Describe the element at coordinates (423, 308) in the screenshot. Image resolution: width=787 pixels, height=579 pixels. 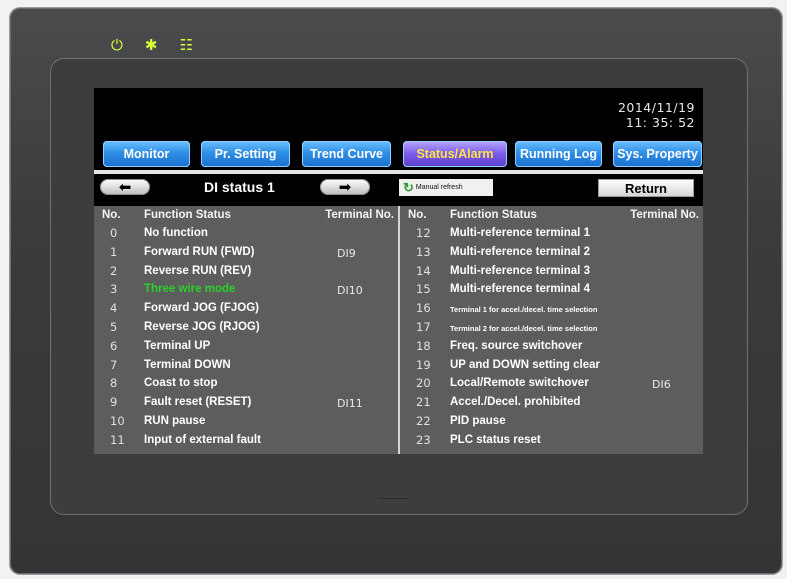
I see `row-number: 16` at that location.